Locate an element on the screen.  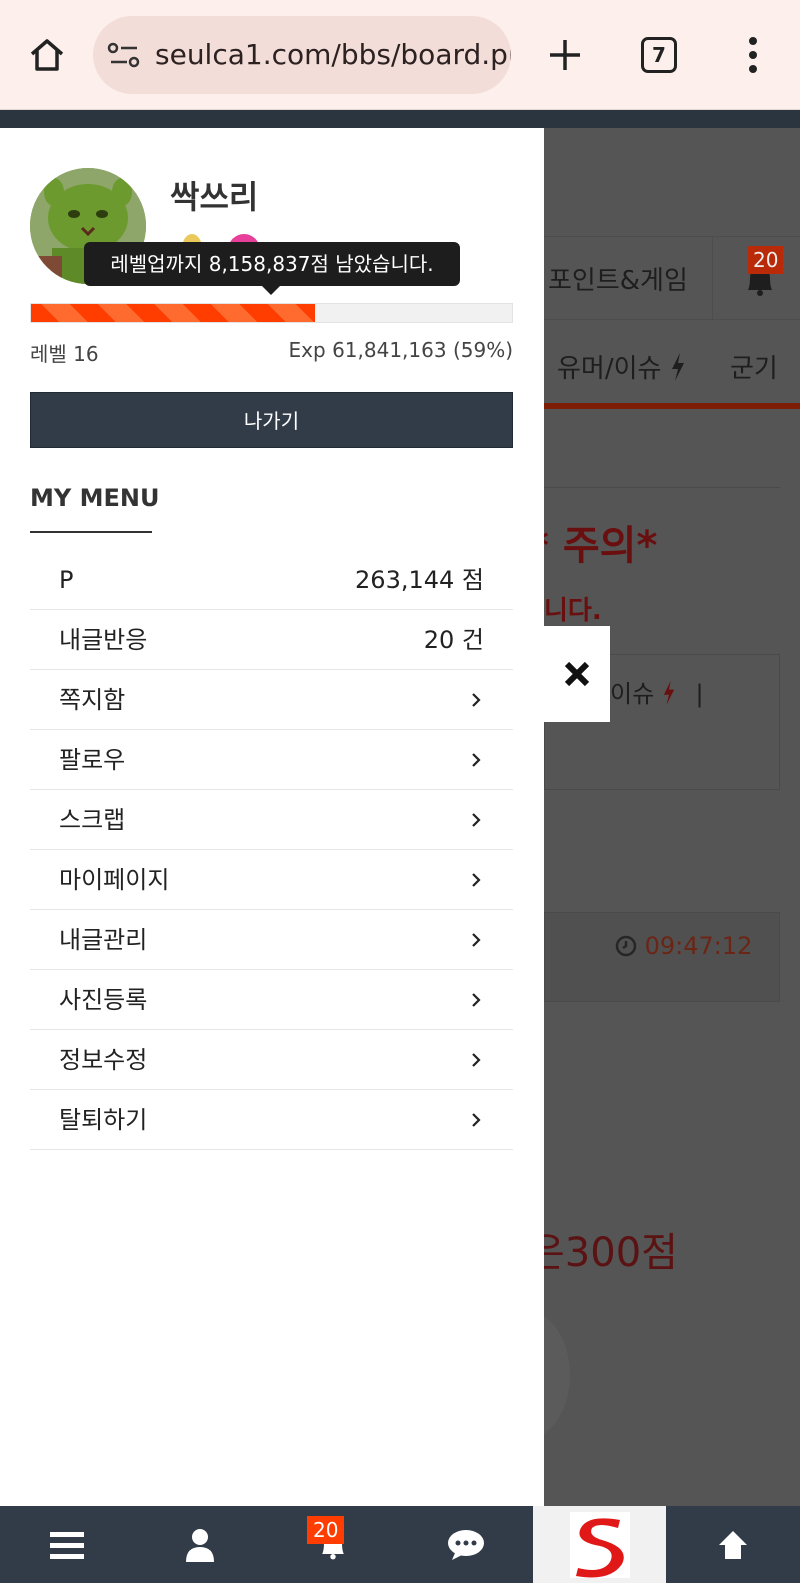
menu-item-label: 탈퇴하기 is located at coordinates (103, 1120).